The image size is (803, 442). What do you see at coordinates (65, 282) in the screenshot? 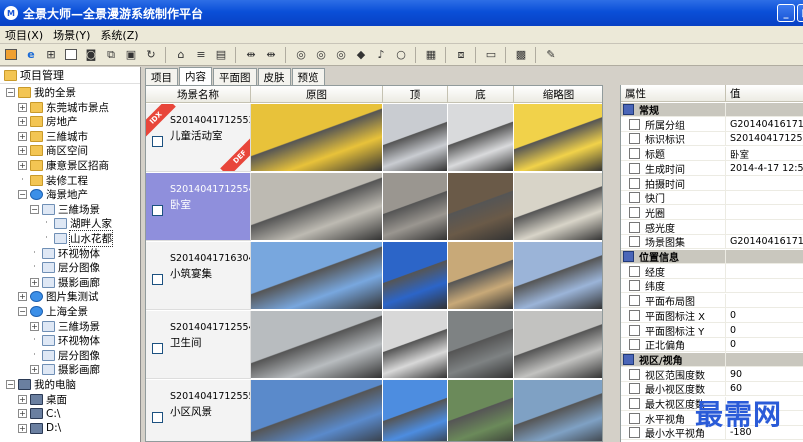
I see `tree-node: + 摄影画廊` at bounding box center [65, 282].